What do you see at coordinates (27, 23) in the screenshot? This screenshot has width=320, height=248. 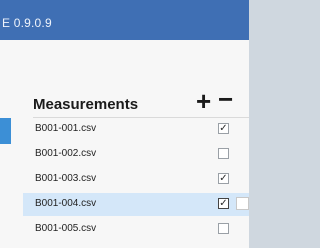 I see `window-title: E 0.9.0.9` at bounding box center [27, 23].